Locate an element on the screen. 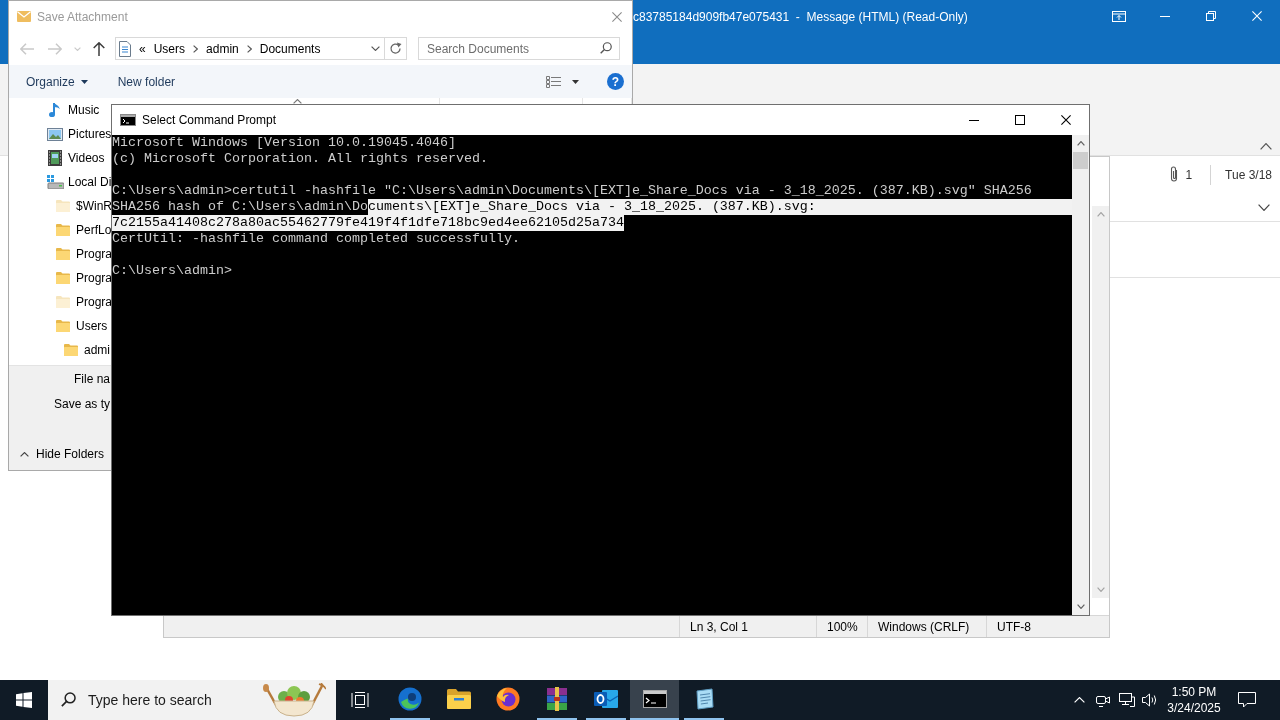 Image resolution: width=1280 pixels, height=720 pixels. scroll-thumb is located at coordinates (1080, 160).